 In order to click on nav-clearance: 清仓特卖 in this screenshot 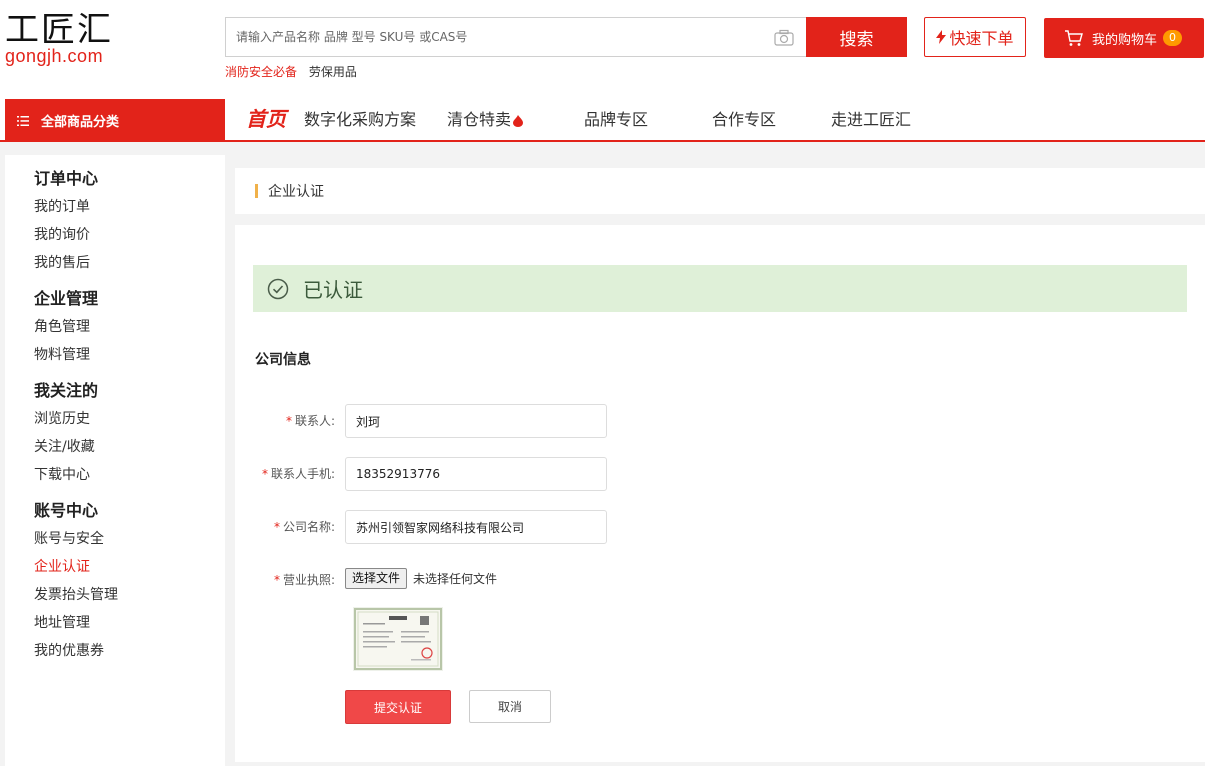, I will do `click(485, 119)`.